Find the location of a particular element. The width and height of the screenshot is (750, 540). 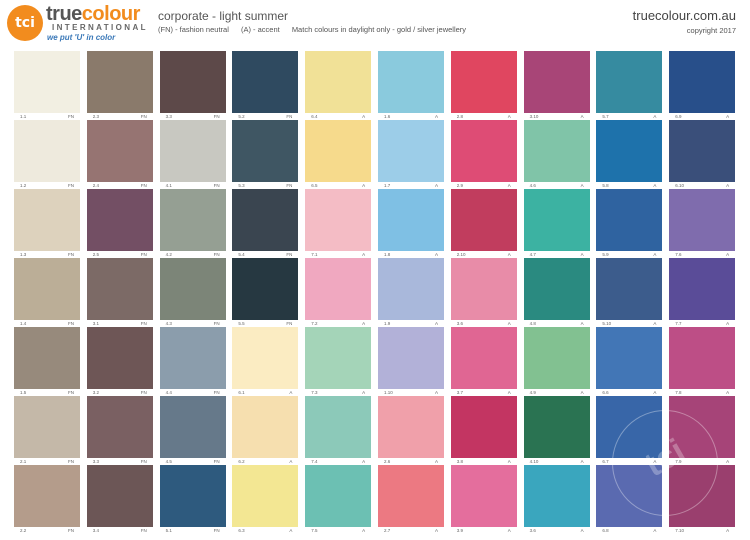

swatch-code: 2.2 is located at coordinates (23, 530).